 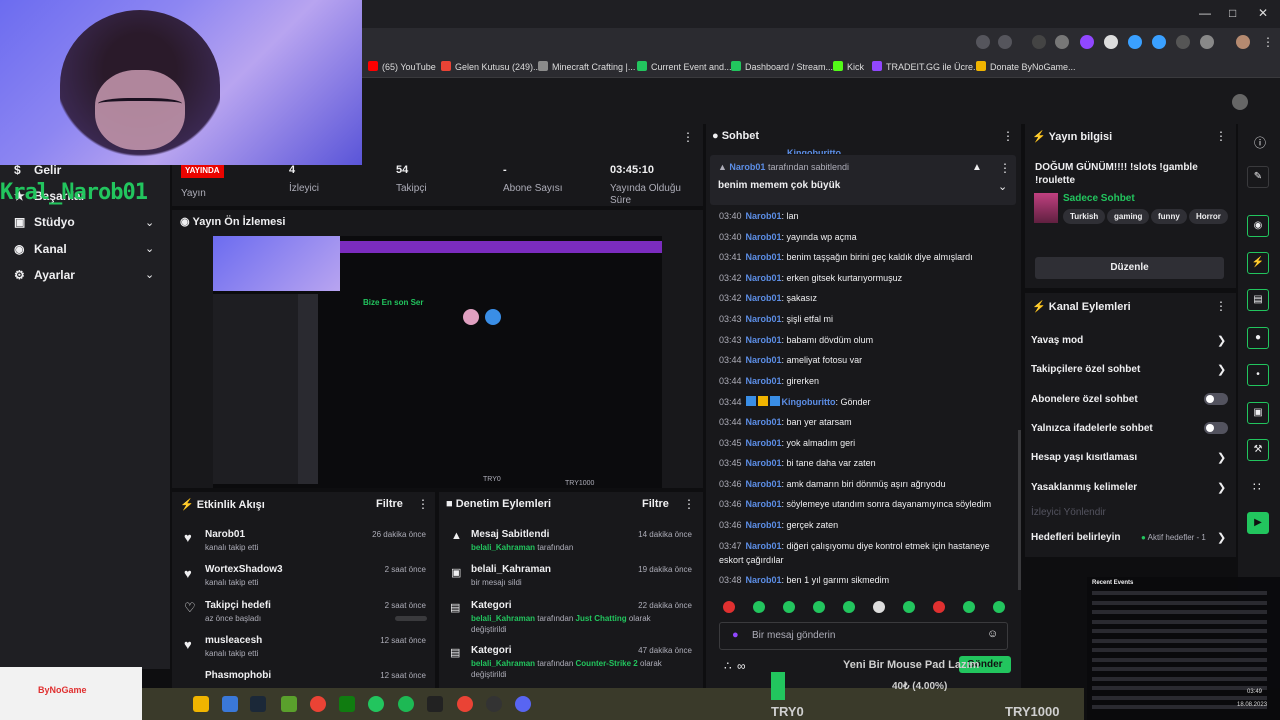 What do you see at coordinates (494, 704) in the screenshot?
I see `obs-icon` at bounding box center [494, 704].